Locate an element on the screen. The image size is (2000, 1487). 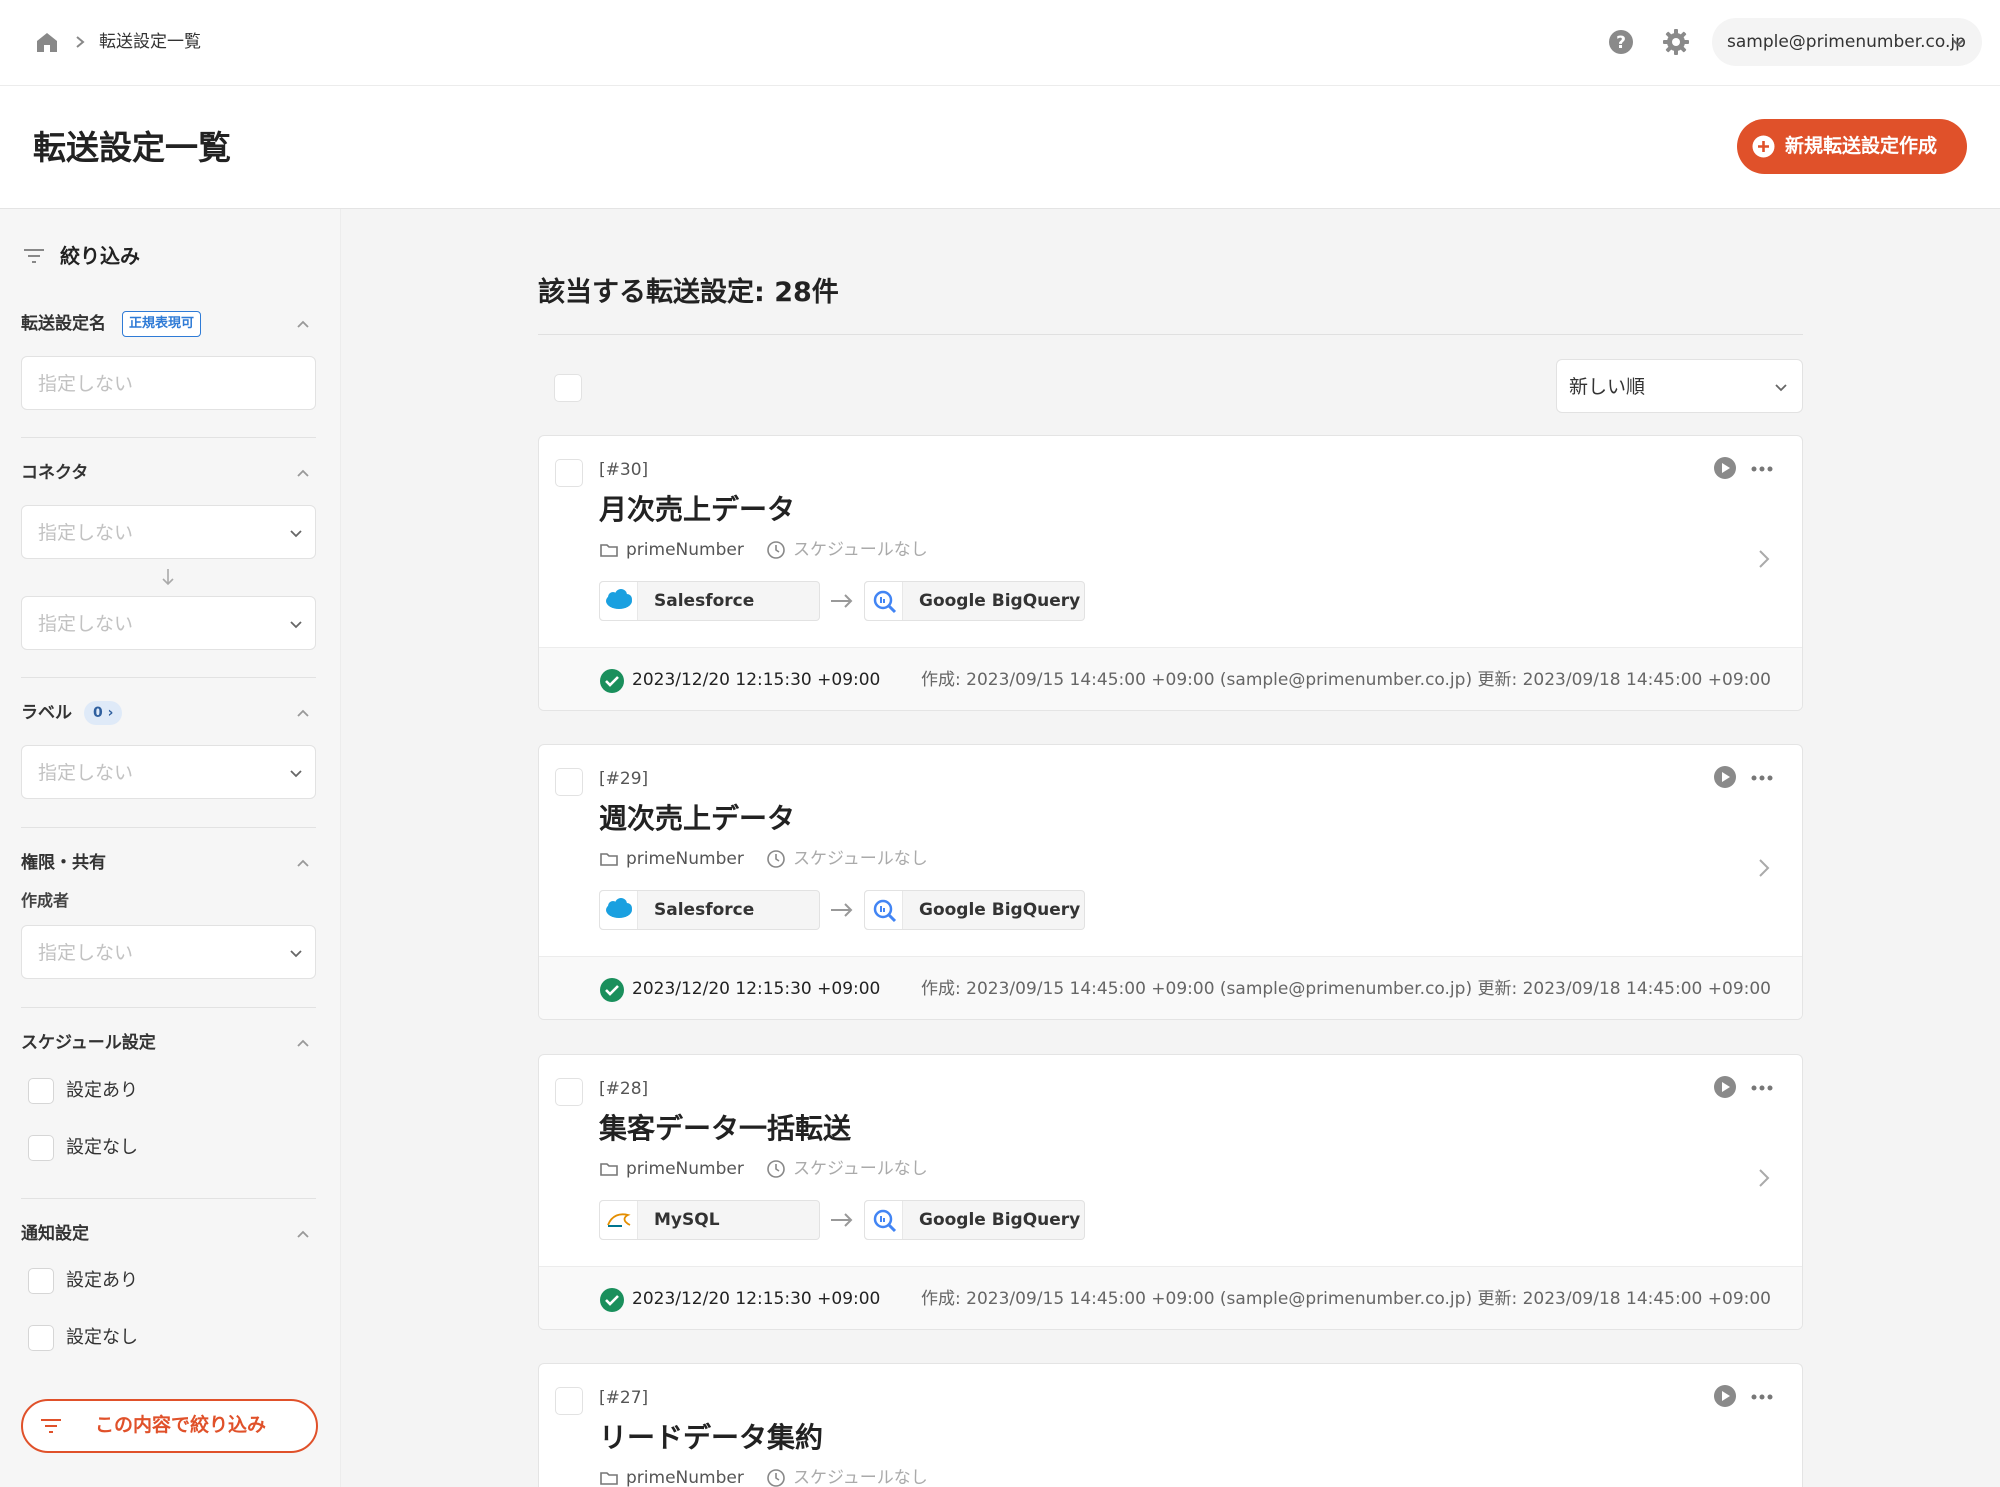
breadcrumb-current: 転送設定一覧 is located at coordinates (150, 42).